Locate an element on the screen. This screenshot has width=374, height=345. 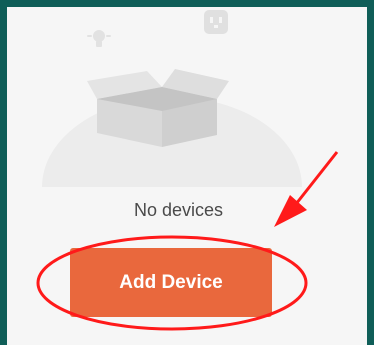
smart-plug-icon is located at coordinates (216, 22).